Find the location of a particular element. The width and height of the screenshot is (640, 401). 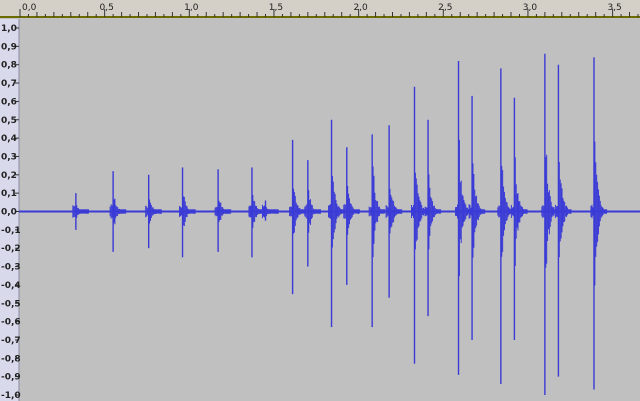

ruler-label: 3,5 is located at coordinates (614, 8).